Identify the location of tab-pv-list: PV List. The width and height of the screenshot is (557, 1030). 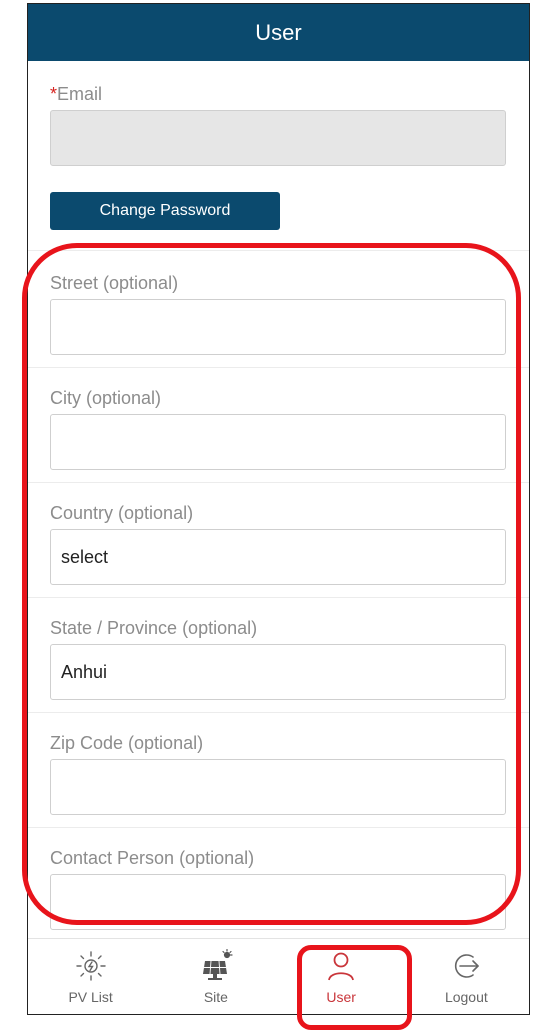
(90, 976).